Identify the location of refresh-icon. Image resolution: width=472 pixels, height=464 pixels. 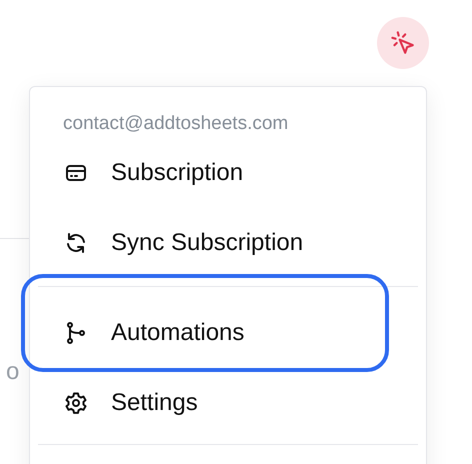
(76, 243).